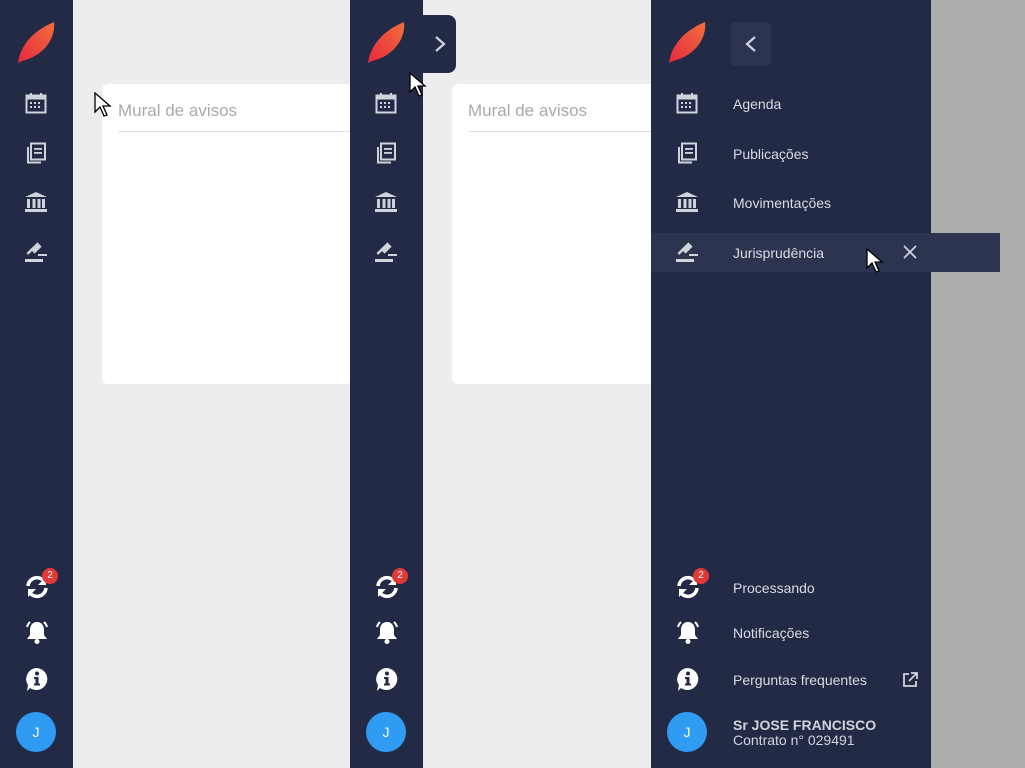 The width and height of the screenshot is (1025, 768). What do you see at coordinates (771, 154) in the screenshot?
I see `nav-item-publicacoes: Publicações` at bounding box center [771, 154].